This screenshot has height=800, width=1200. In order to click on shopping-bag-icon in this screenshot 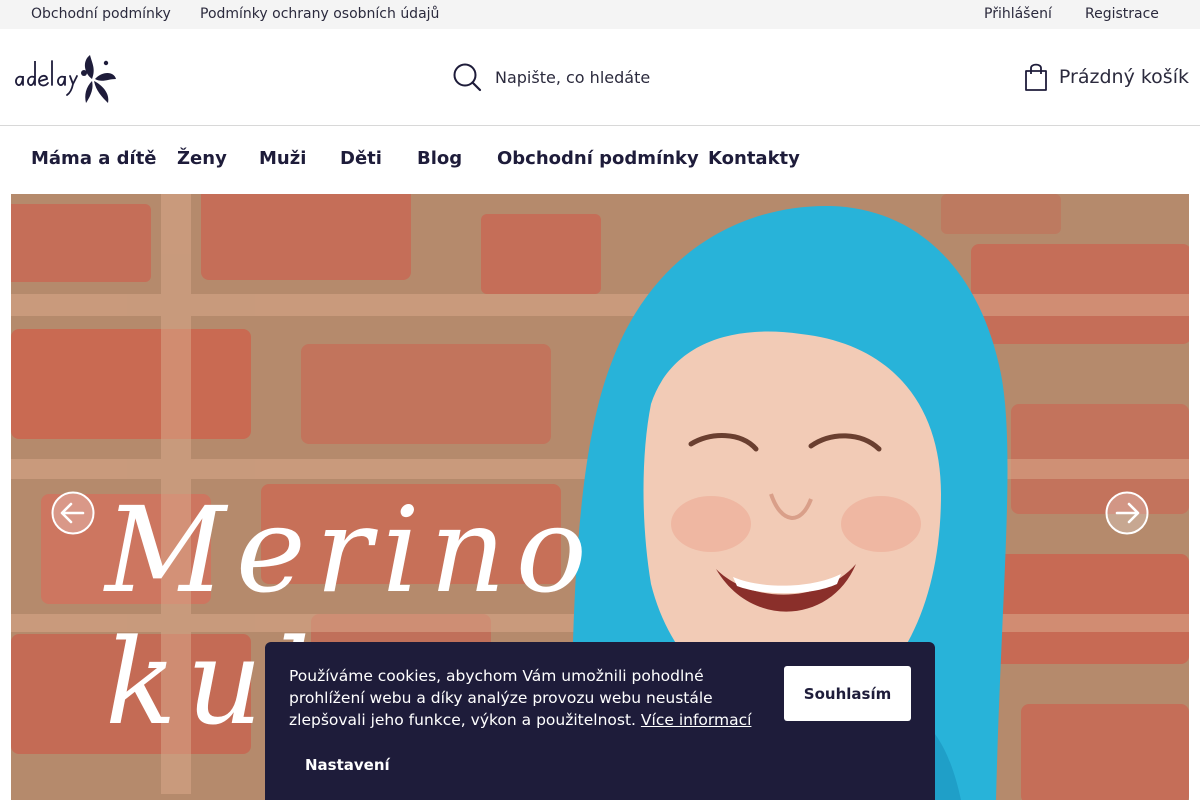, I will do `click(1036, 77)`.